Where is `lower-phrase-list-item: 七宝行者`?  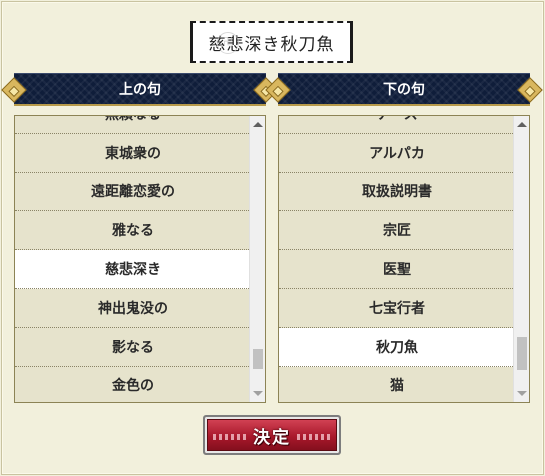
lower-phrase-list-item: 七宝行者 is located at coordinates (397, 308).